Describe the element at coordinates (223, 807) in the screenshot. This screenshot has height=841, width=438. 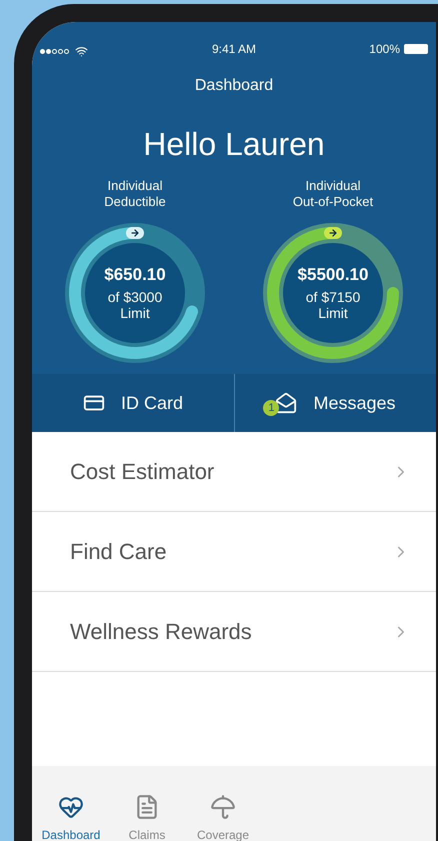
I see `umbrella-icon` at that location.